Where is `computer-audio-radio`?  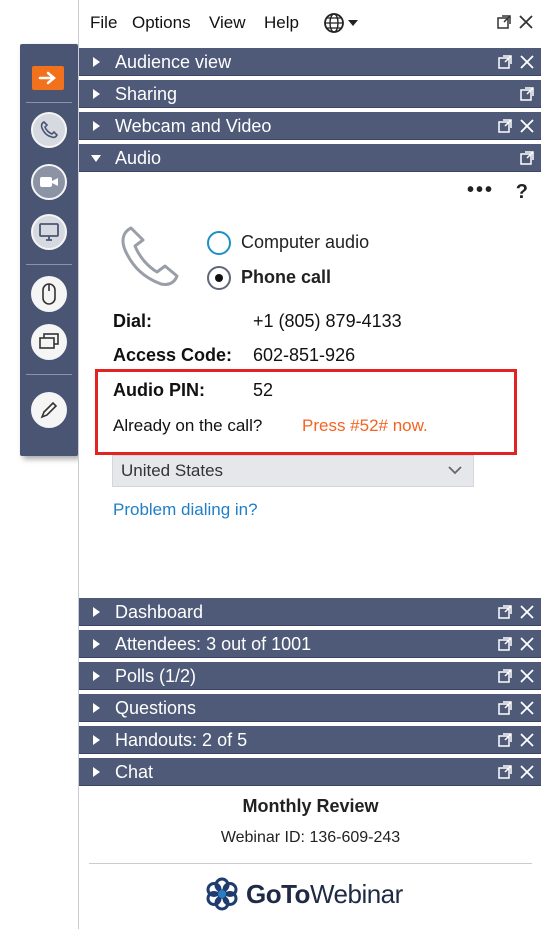 computer-audio-radio is located at coordinates (219, 243).